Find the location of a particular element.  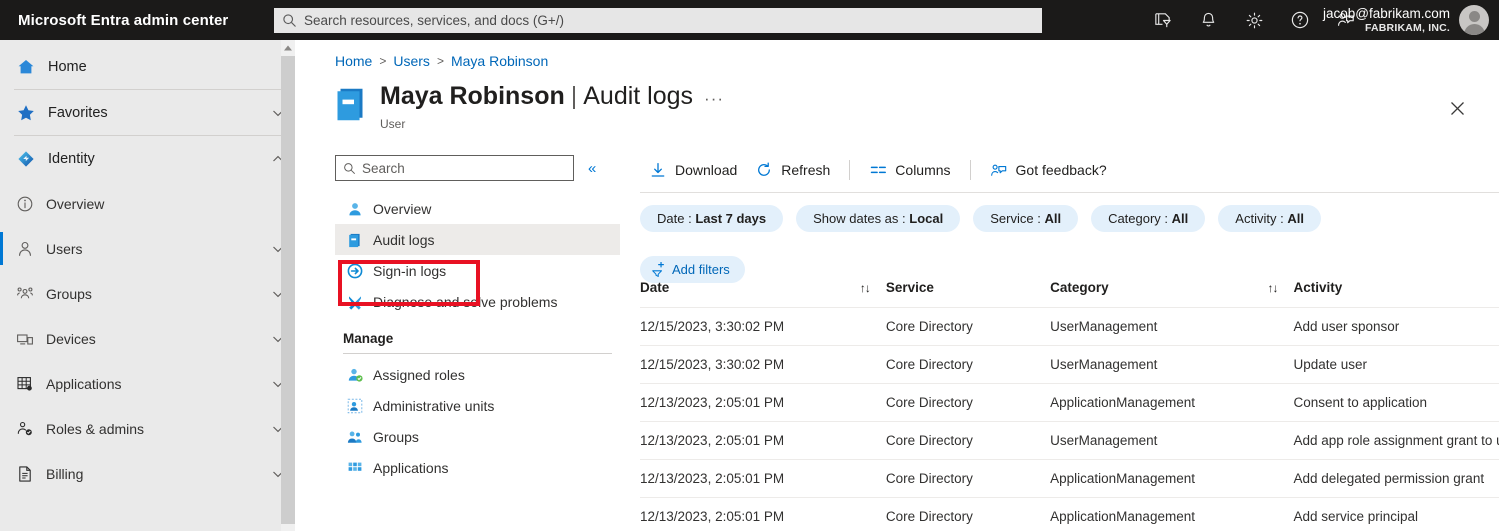

sidebar-item-identity: Identity is located at coordinates (147, 158).